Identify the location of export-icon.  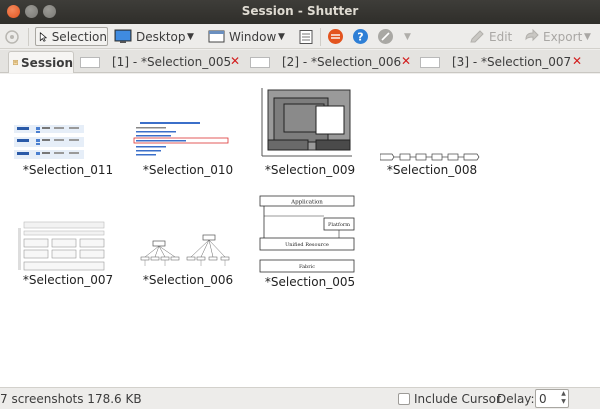
(532, 34).